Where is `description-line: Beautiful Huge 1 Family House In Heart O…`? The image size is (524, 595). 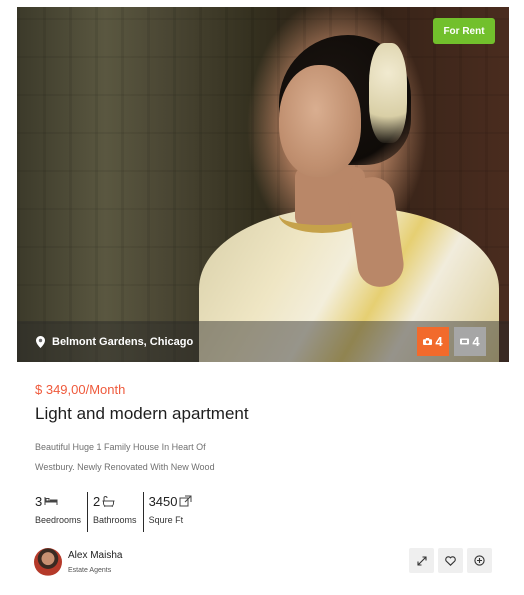 description-line: Beautiful Huge 1 Family House In Heart O… is located at coordinates (120, 447).